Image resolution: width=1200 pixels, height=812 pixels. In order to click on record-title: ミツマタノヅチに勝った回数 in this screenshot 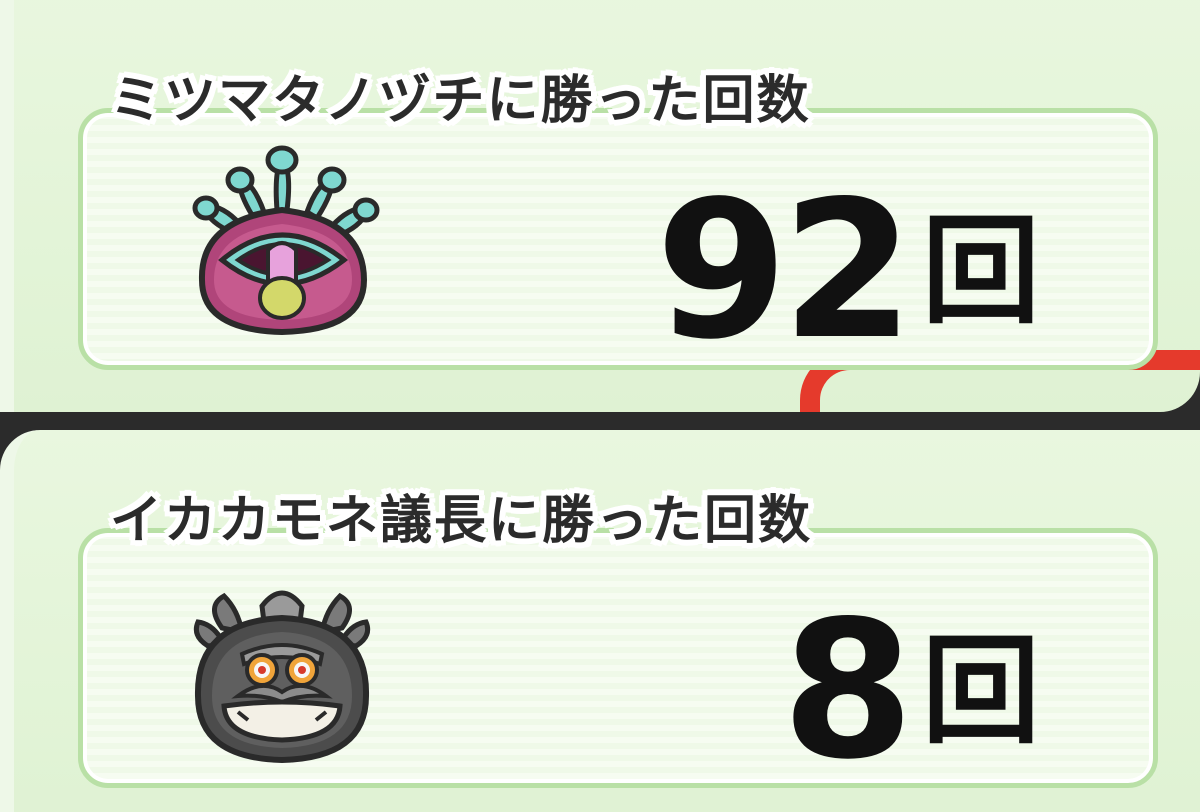, I will do `click(460, 101)`.